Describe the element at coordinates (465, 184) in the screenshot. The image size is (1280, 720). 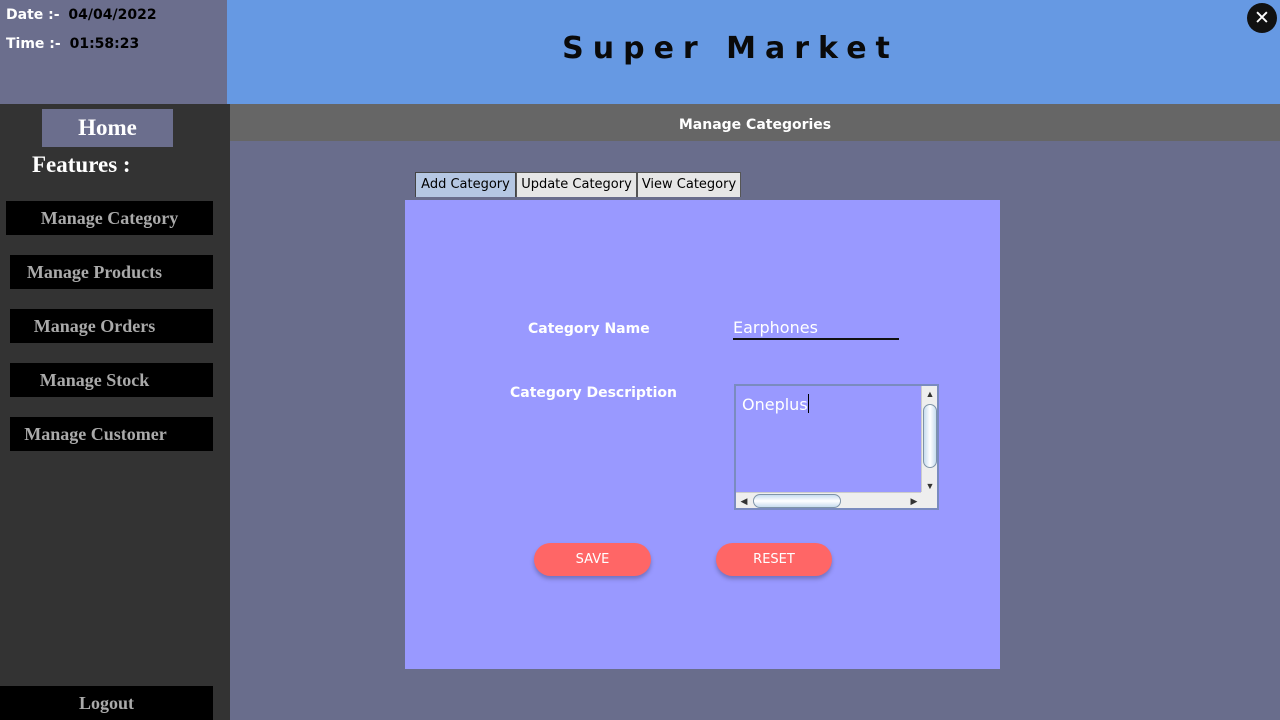
I see `tab-add-category: Add Category` at that location.